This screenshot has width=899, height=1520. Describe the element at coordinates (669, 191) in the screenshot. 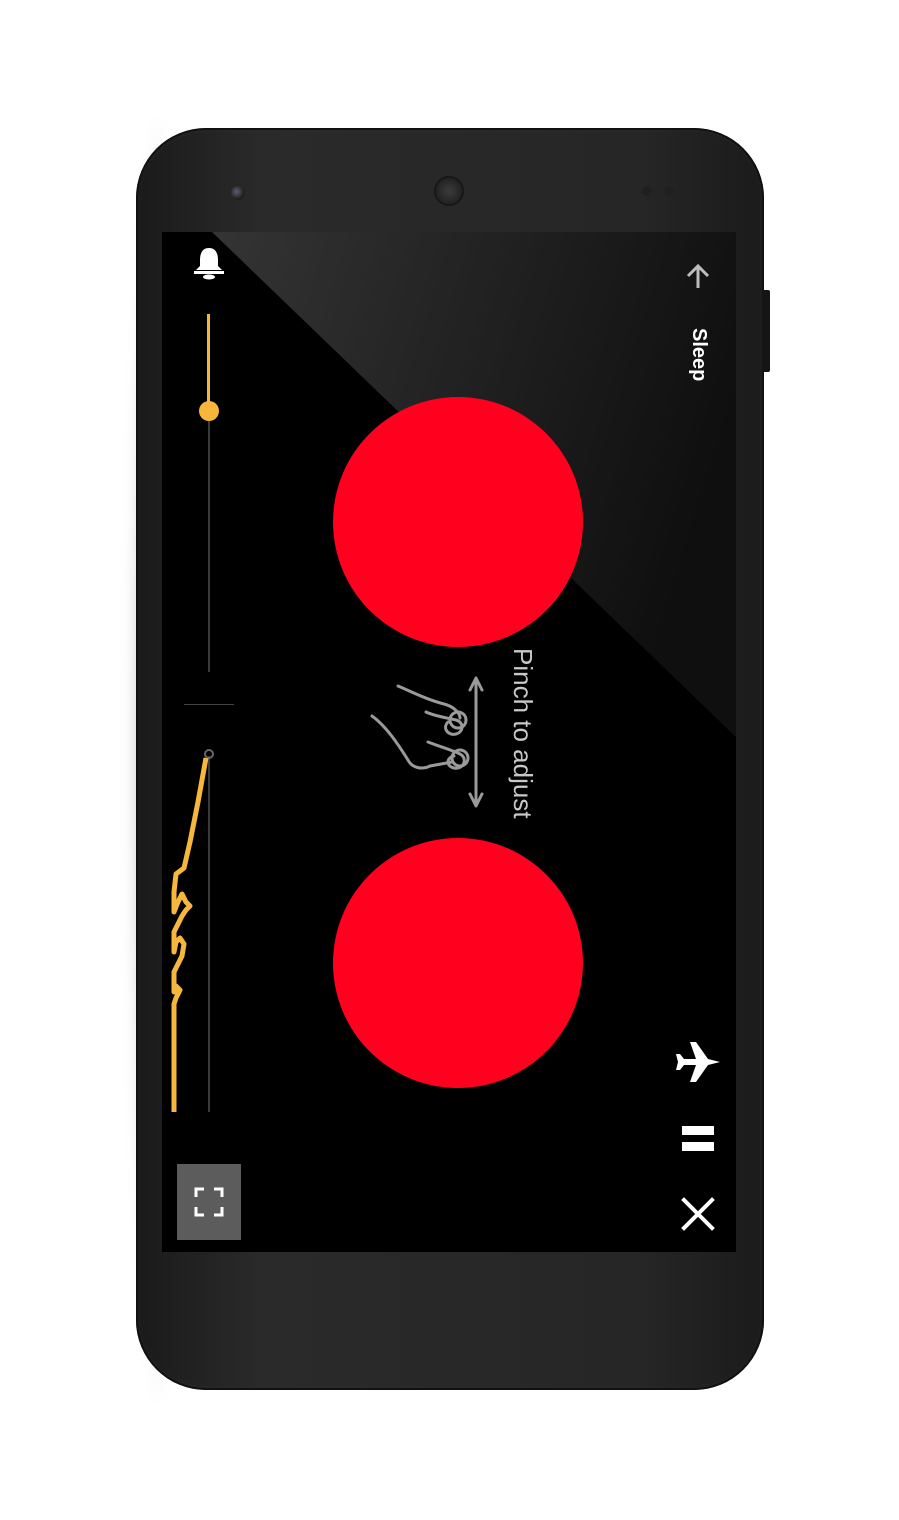

I see `light-sensor` at that location.